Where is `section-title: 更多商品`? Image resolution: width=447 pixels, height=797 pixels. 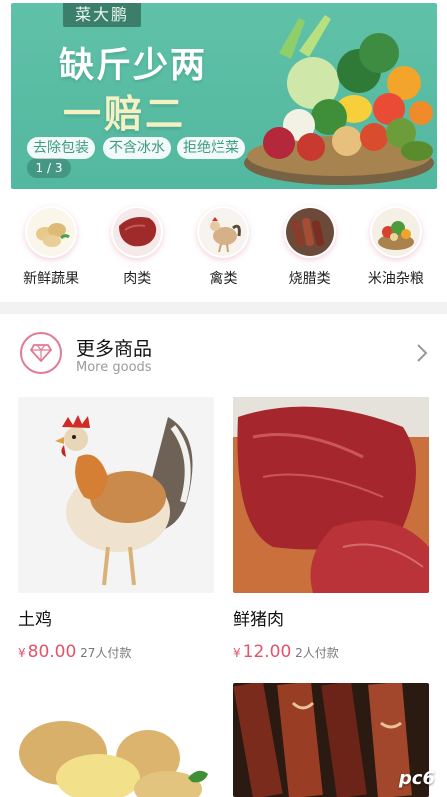
section-title: 更多商品 is located at coordinates (114, 349).